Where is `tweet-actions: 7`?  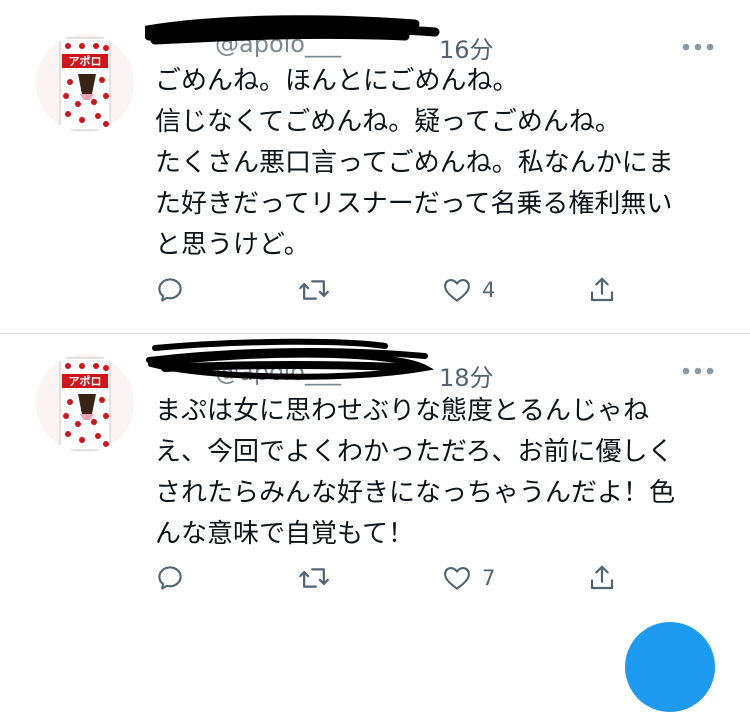 tweet-actions: 7 is located at coordinates (395, 578).